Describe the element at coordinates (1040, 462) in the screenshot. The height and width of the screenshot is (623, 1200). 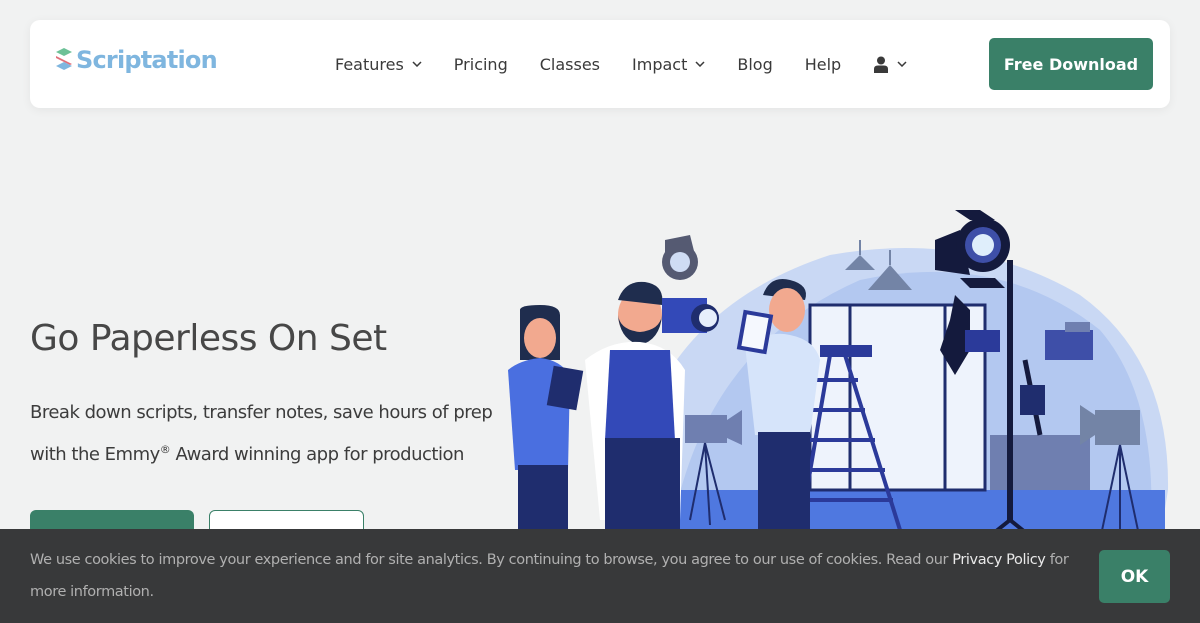
I see `equipment-box` at that location.